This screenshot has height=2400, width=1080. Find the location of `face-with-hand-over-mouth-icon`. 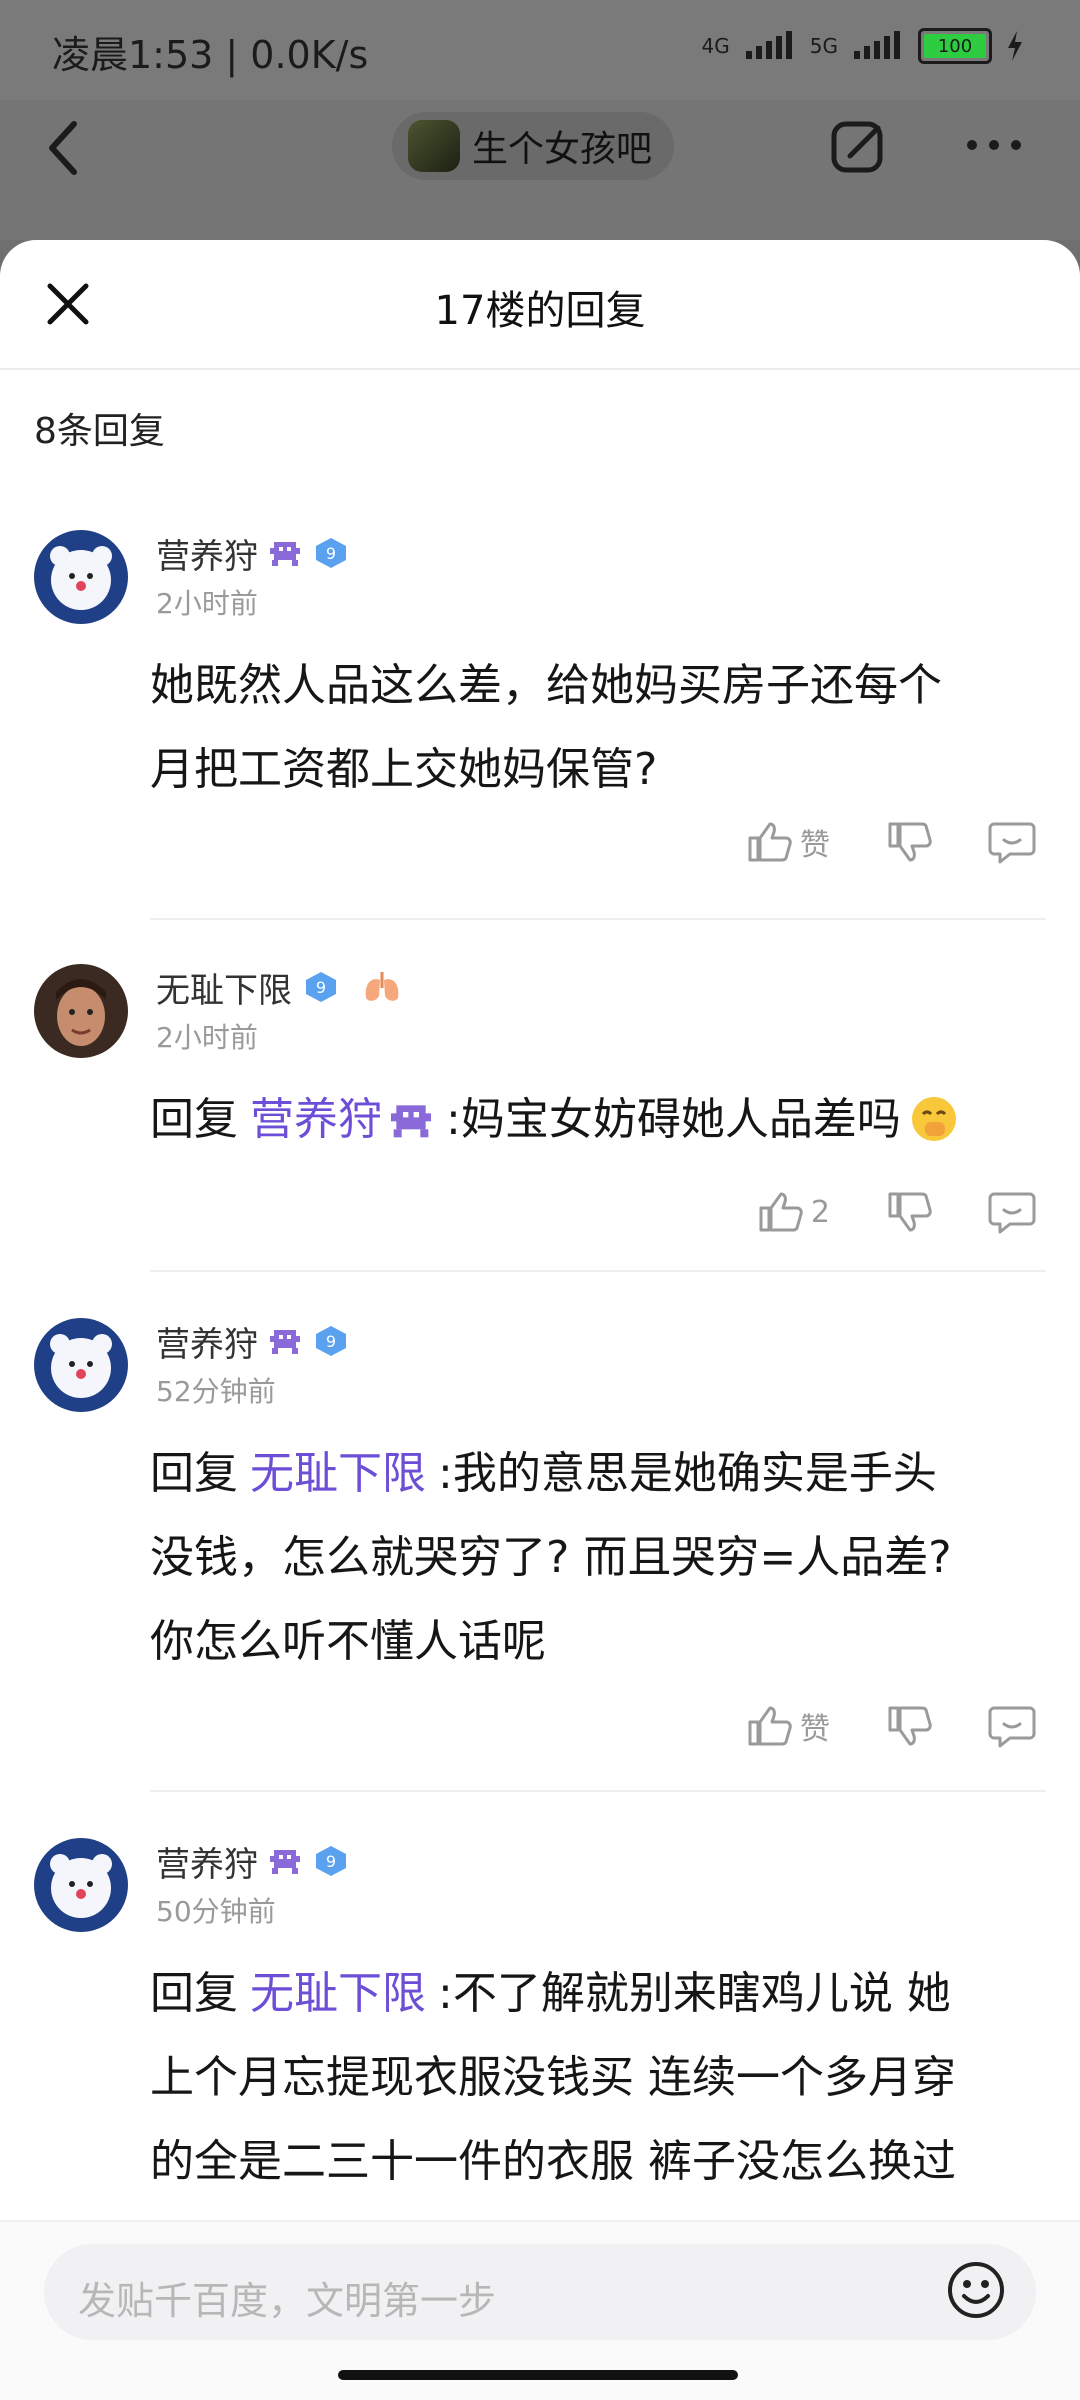

face-with-hand-over-mouth-icon is located at coordinates (933, 1119).